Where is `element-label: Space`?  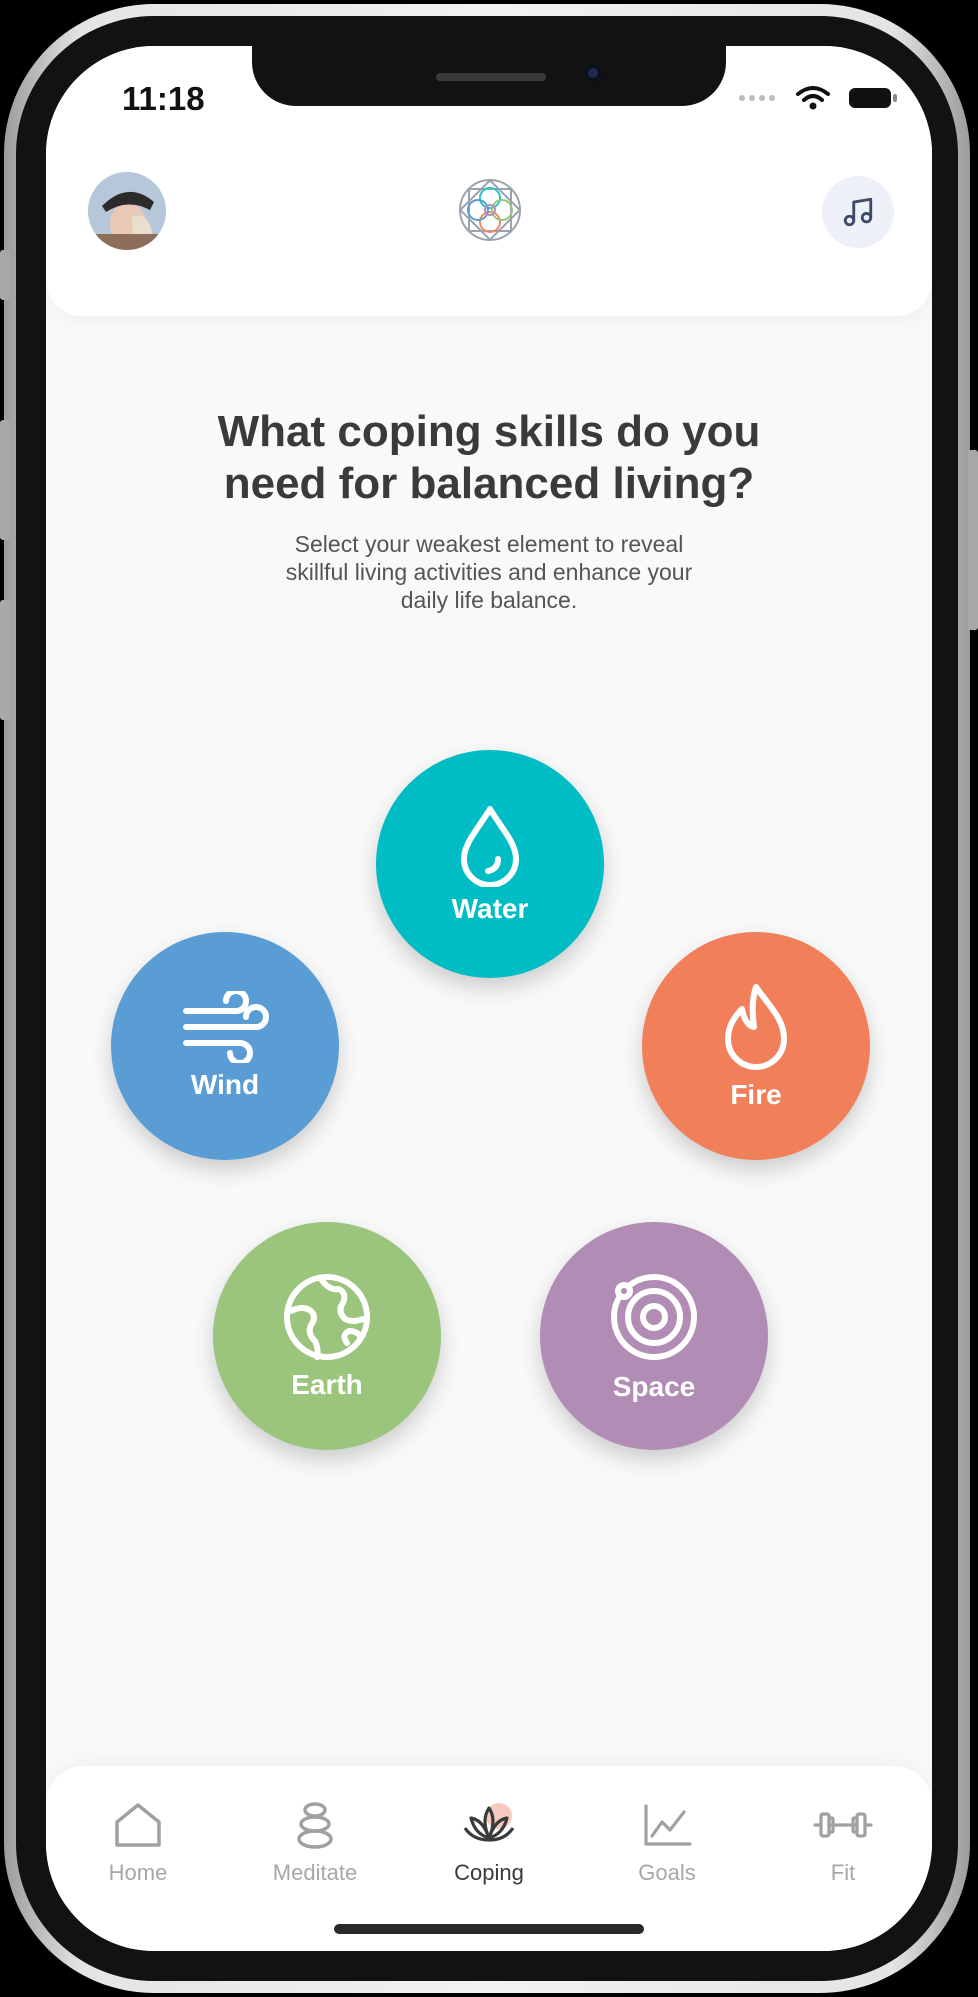
element-label: Space is located at coordinates (654, 1386).